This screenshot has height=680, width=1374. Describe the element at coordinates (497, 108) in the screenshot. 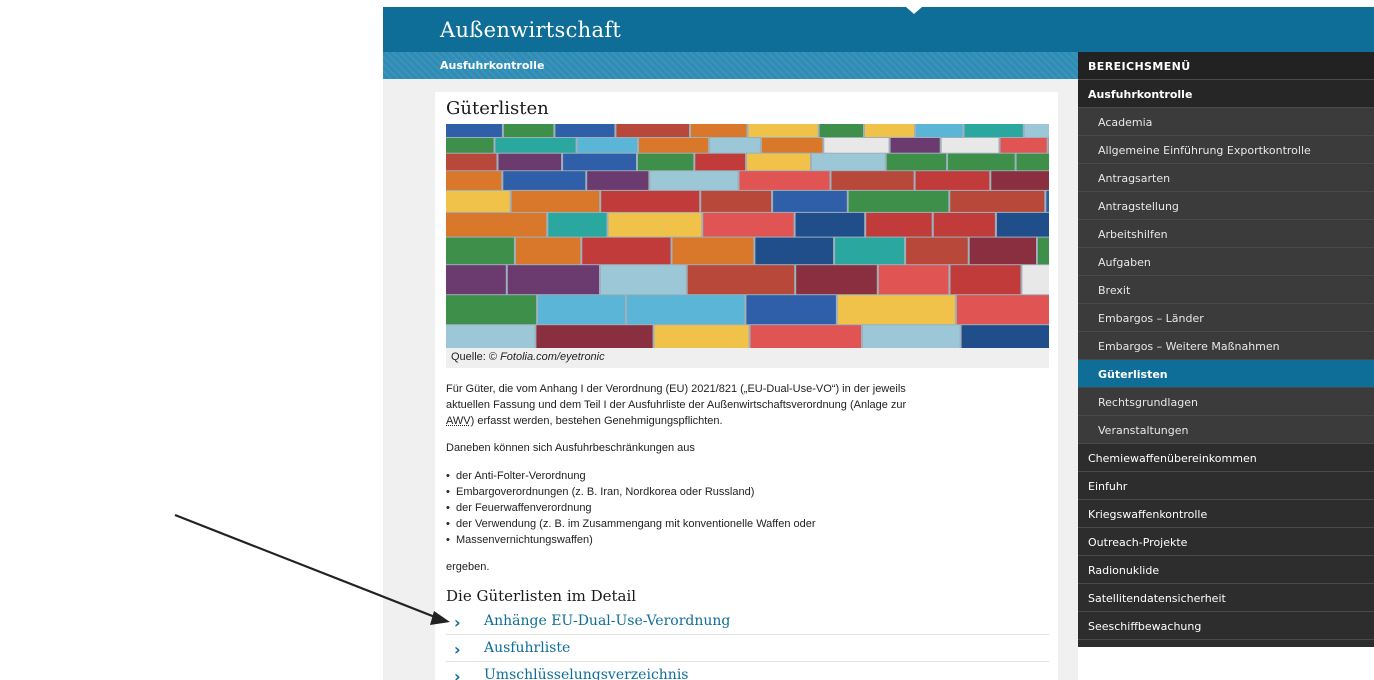

I see `page-title: Güterlisten` at that location.